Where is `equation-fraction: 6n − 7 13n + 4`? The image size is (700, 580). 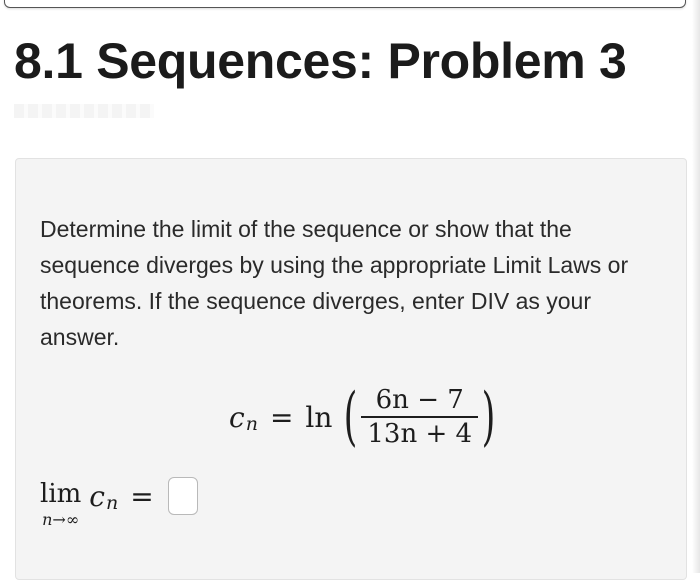
equation-fraction: 6n − 7 13n + 4 is located at coordinates (420, 417).